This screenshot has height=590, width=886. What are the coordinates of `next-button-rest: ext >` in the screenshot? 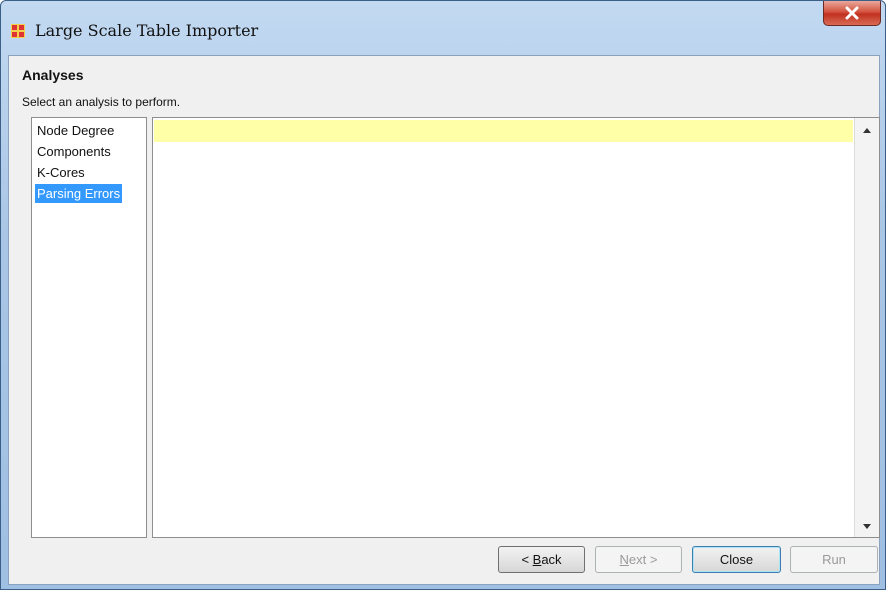 It's located at (643, 559).